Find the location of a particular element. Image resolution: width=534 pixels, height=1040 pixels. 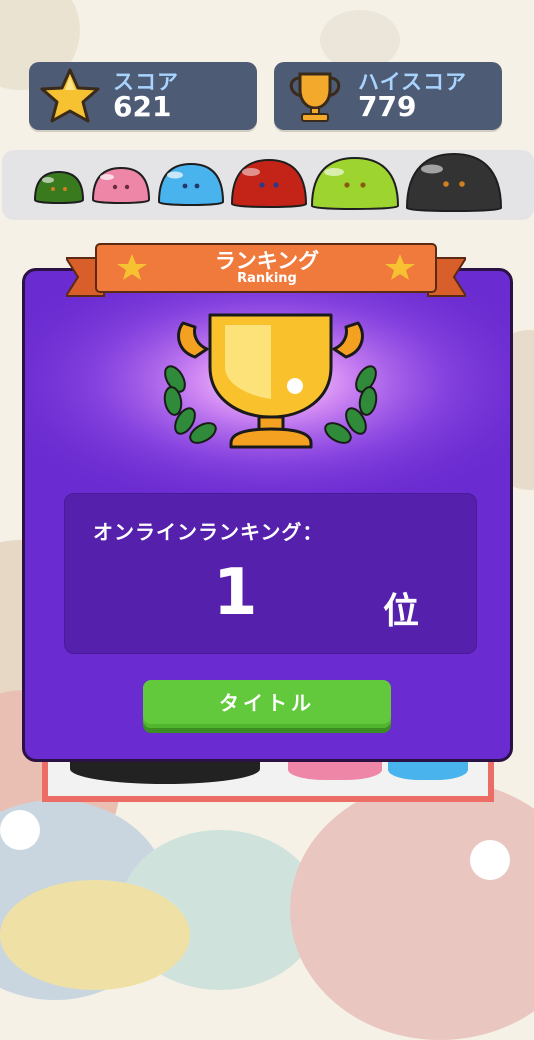

slime-blue is located at coordinates (191, 184).